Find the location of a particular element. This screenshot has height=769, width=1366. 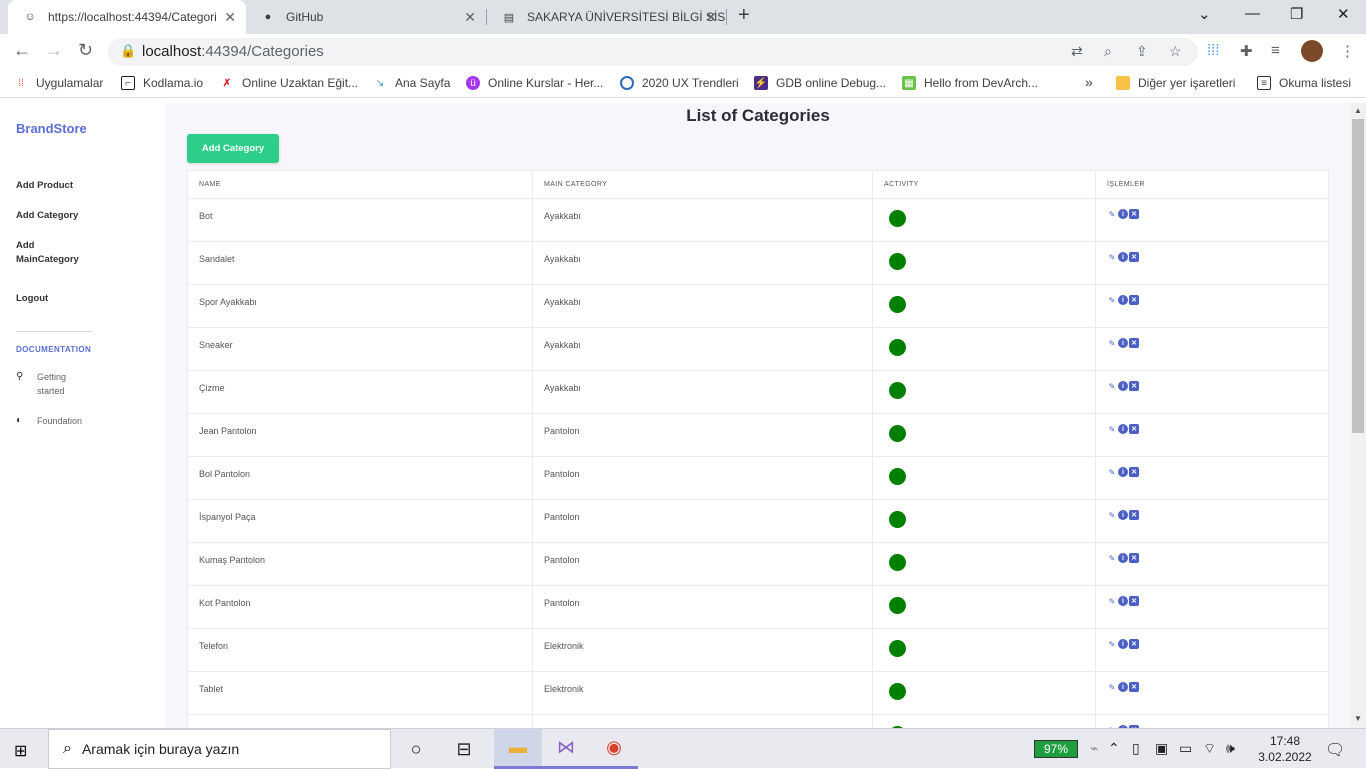

doc-item-getting-started: ⚲ Getting started is located at coordinates (41, 384).